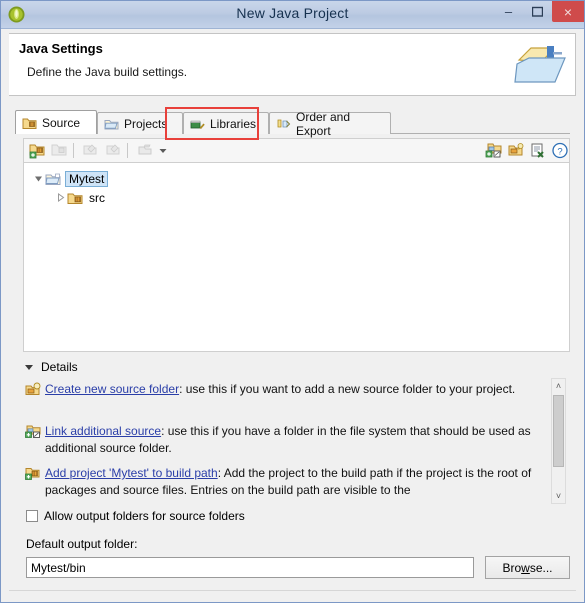  Describe the element at coordinates (107, 72) in the screenshot. I see `page-subtitle: Define the Java build settings.` at that location.